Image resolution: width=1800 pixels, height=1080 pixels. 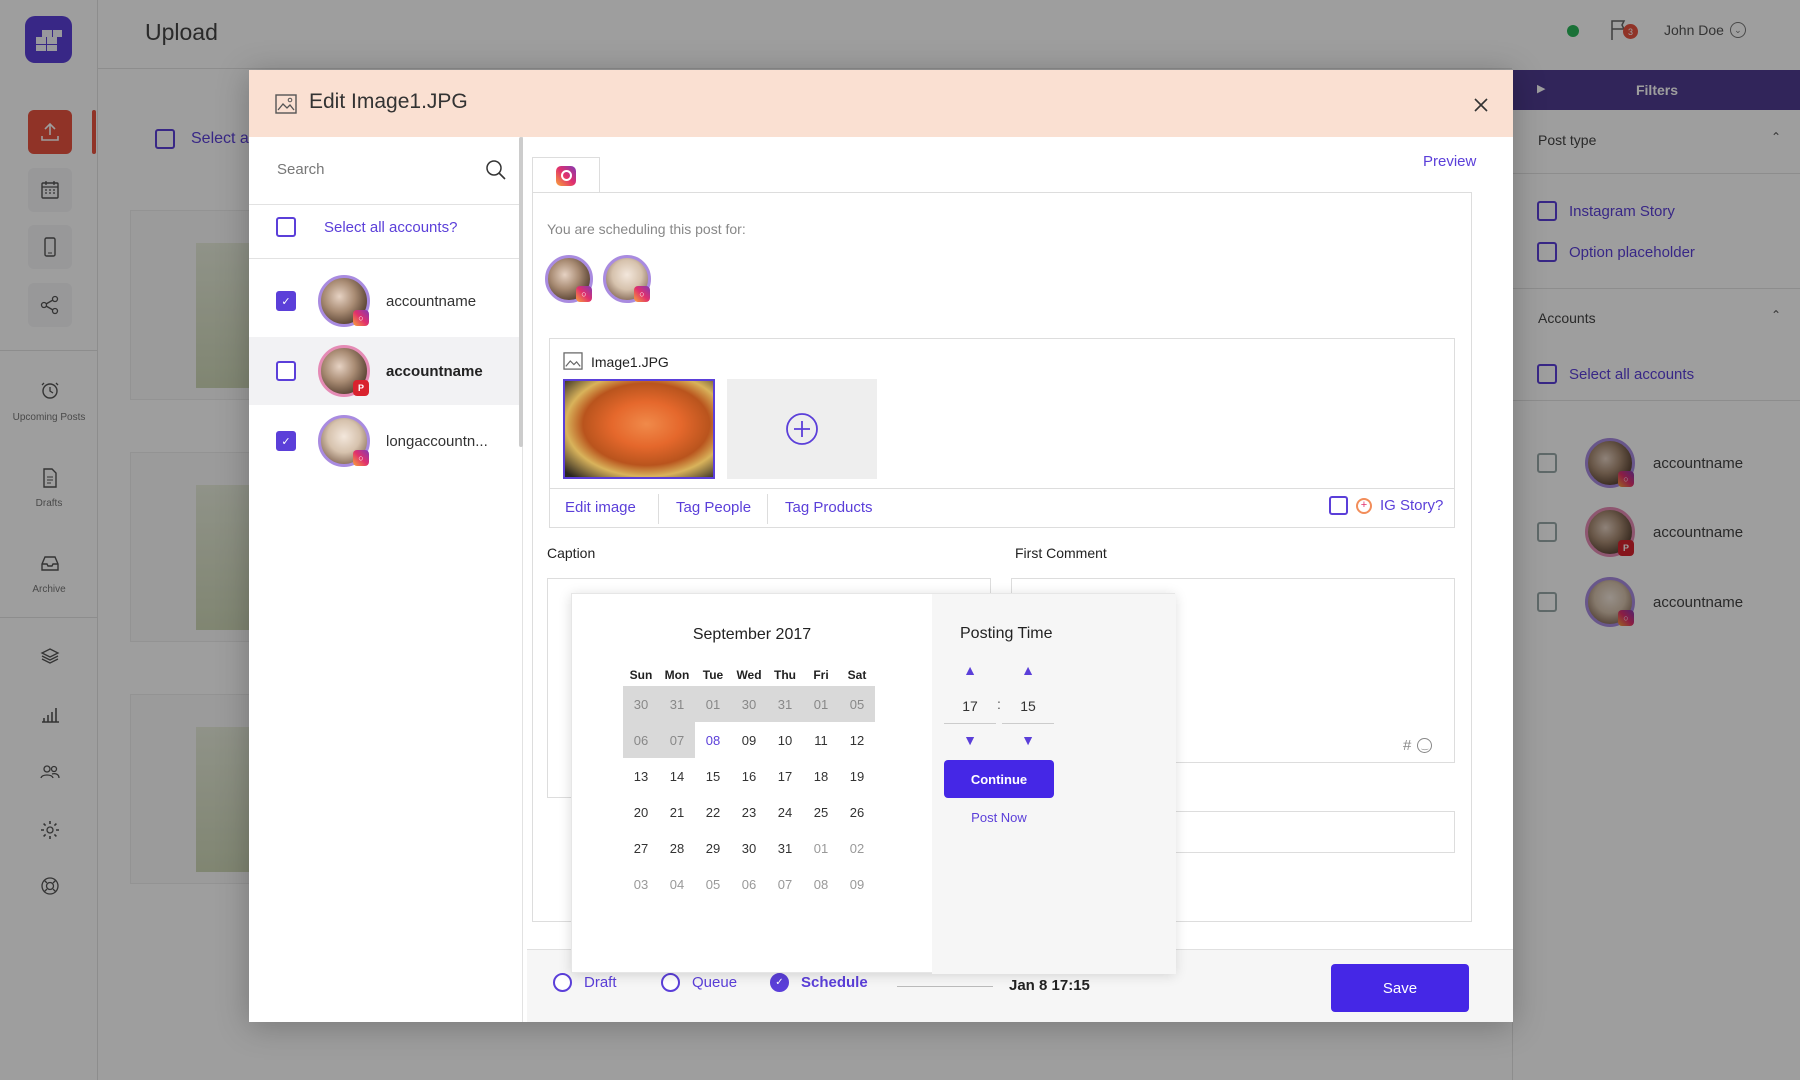 I want to click on calendar-day: 25, so click(x=821, y=812).